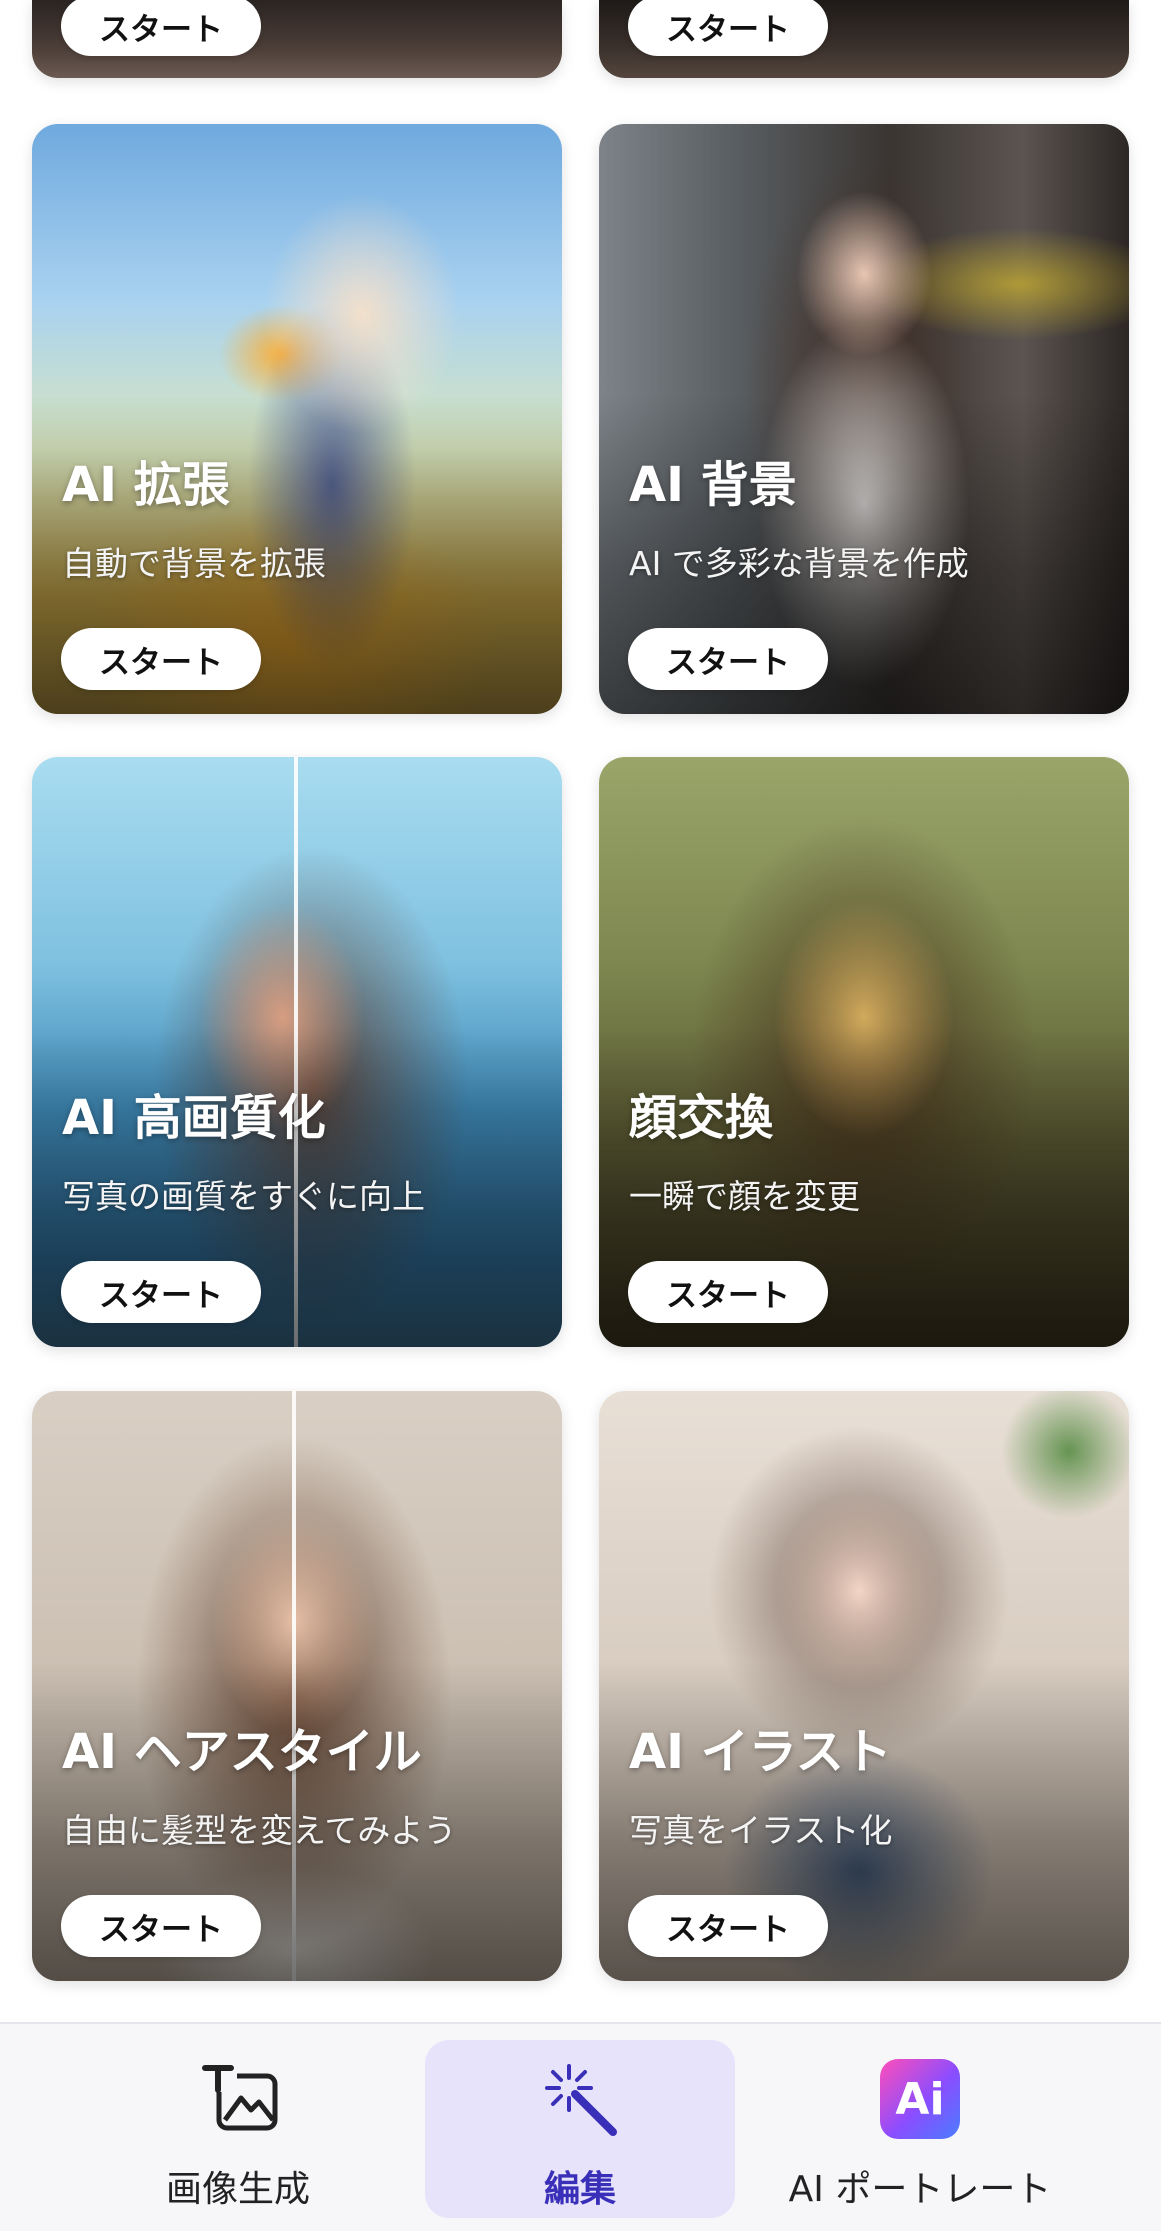  Describe the element at coordinates (701, 1118) in the screenshot. I see `card-title: 顔交換` at that location.